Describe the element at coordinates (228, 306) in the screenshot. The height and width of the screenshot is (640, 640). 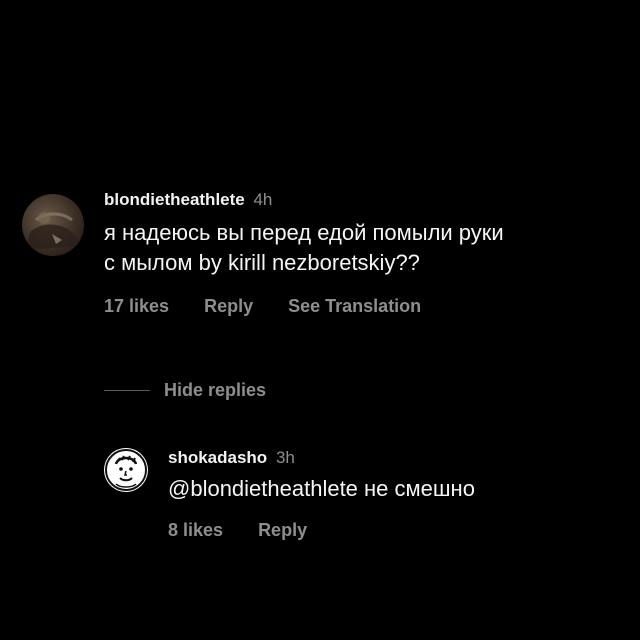
I see `reply-button: Reply` at that location.